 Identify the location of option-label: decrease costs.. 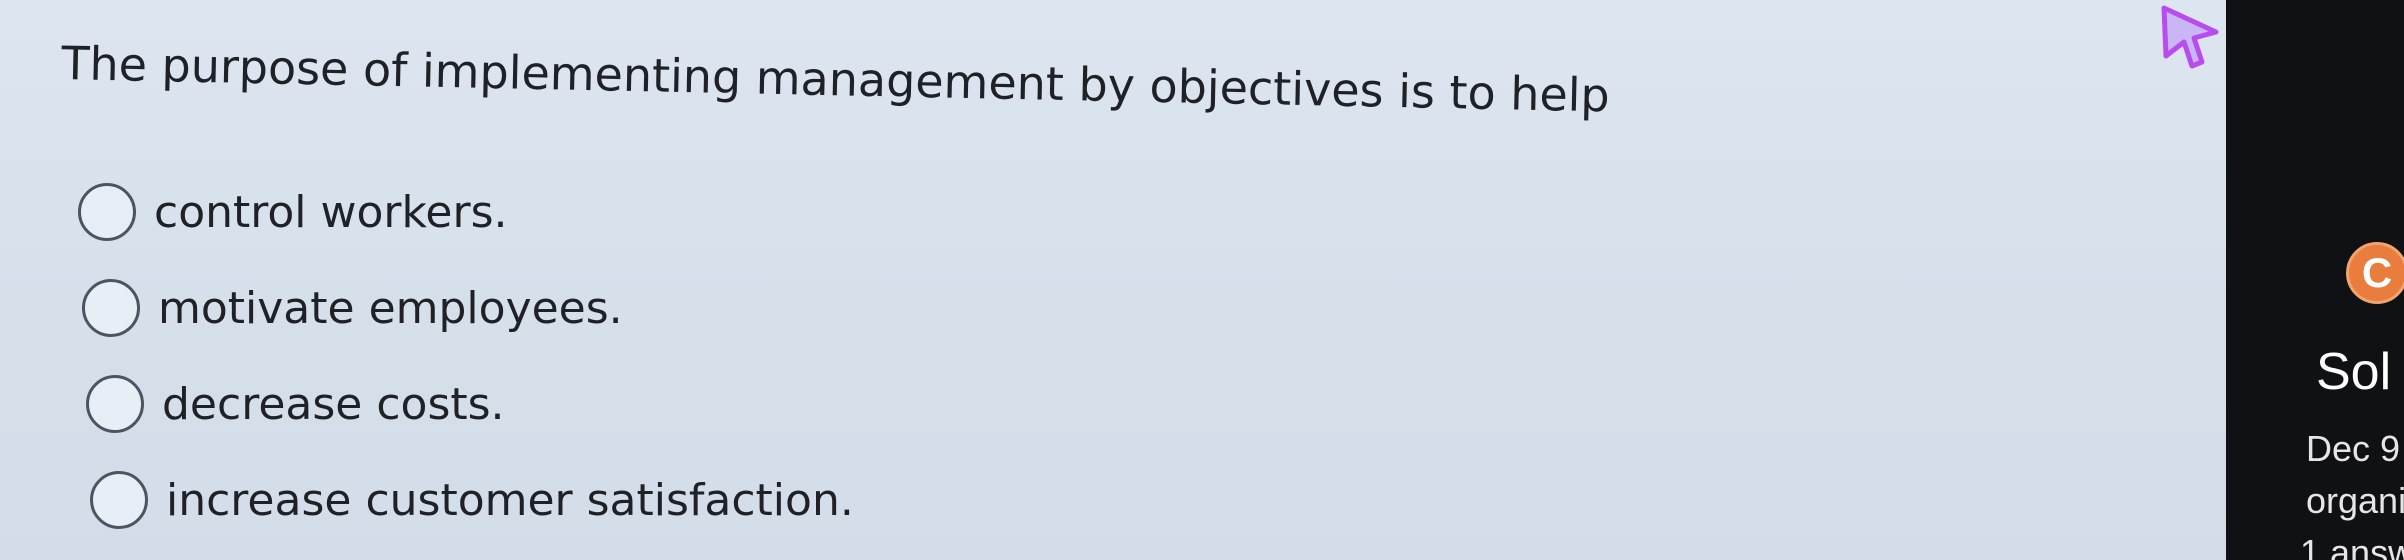
(333, 404).